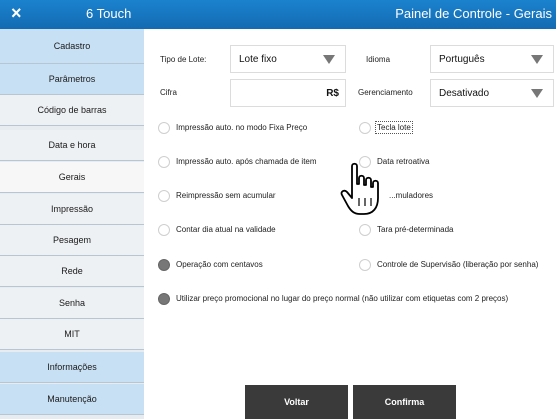 Image resolution: width=556 pixels, height=419 pixels. I want to click on sidebar-item-manutencao: Manutenção, so click(72, 399).